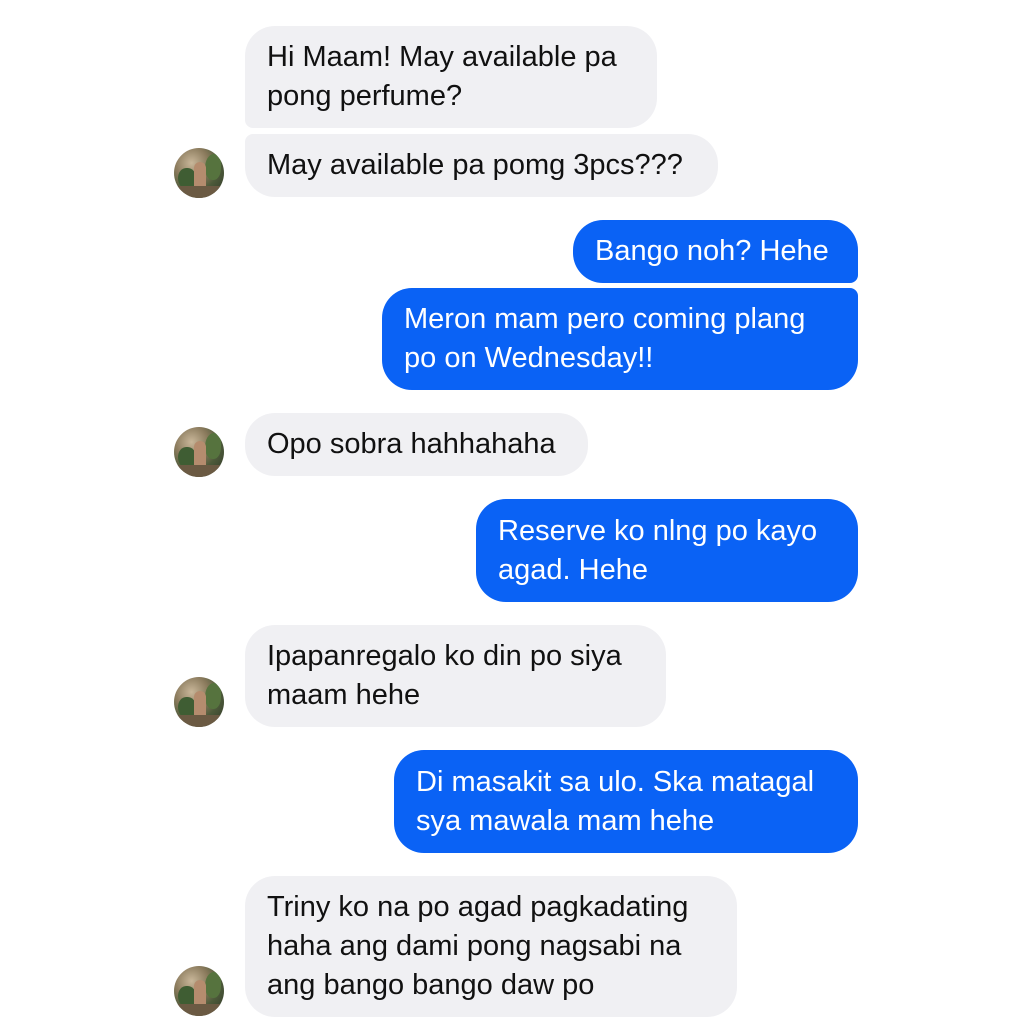 The width and height of the screenshot is (1024, 1024). Describe the element at coordinates (451, 77) in the screenshot. I see `incoming-message-bubble: Hi Maam! May available pa pong perfume?` at that location.